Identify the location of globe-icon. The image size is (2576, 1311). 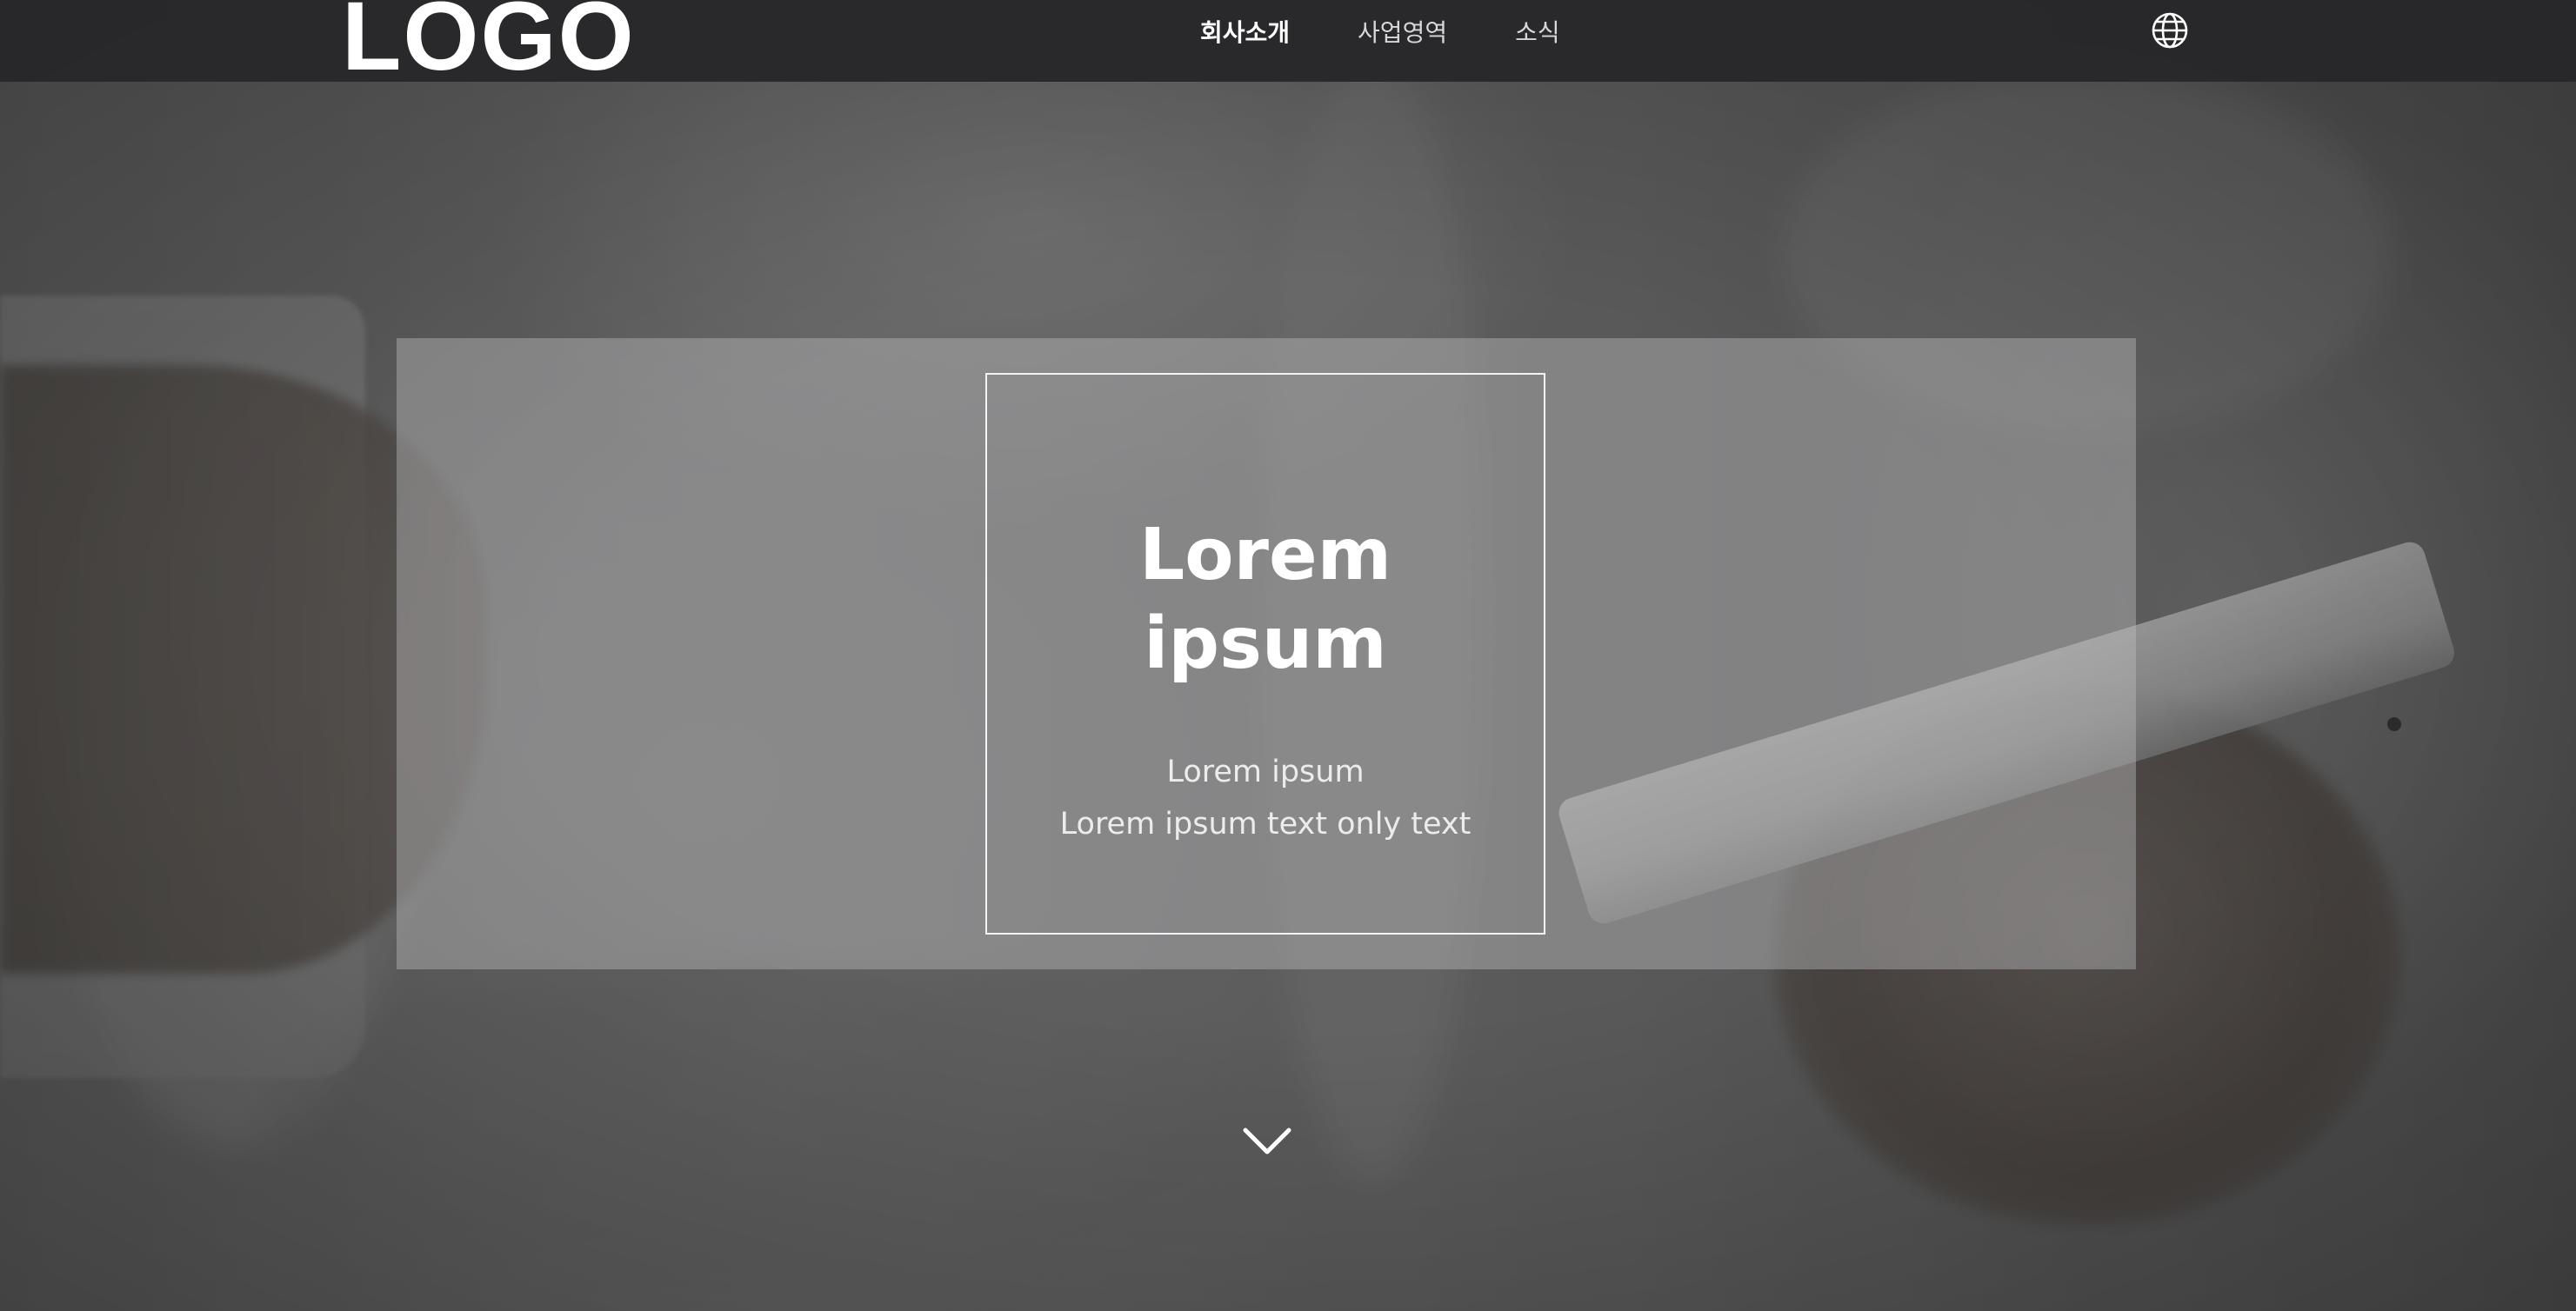
(2170, 30).